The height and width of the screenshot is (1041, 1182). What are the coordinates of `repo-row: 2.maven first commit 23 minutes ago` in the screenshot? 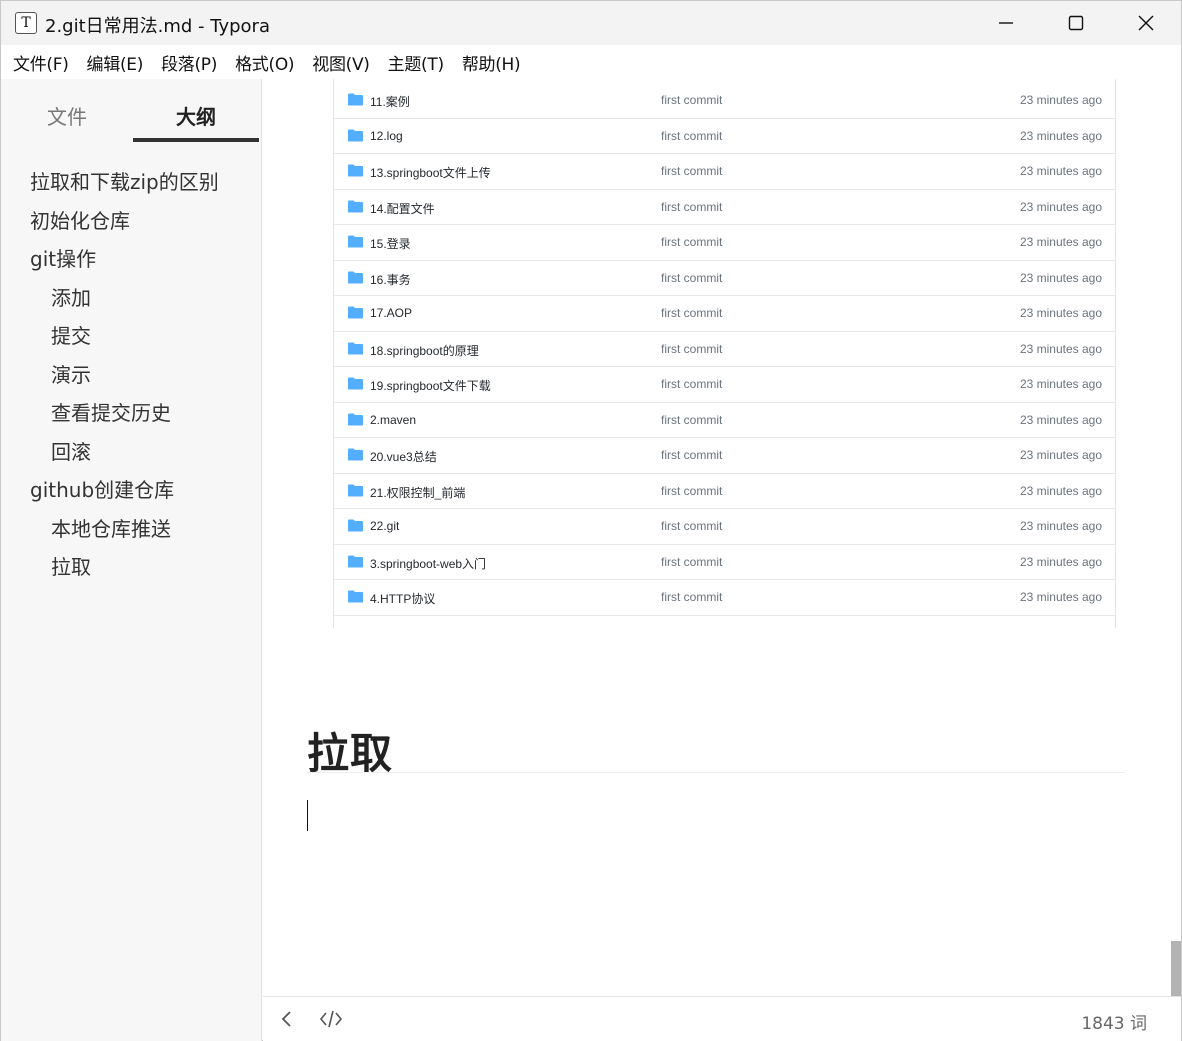 It's located at (724, 420).